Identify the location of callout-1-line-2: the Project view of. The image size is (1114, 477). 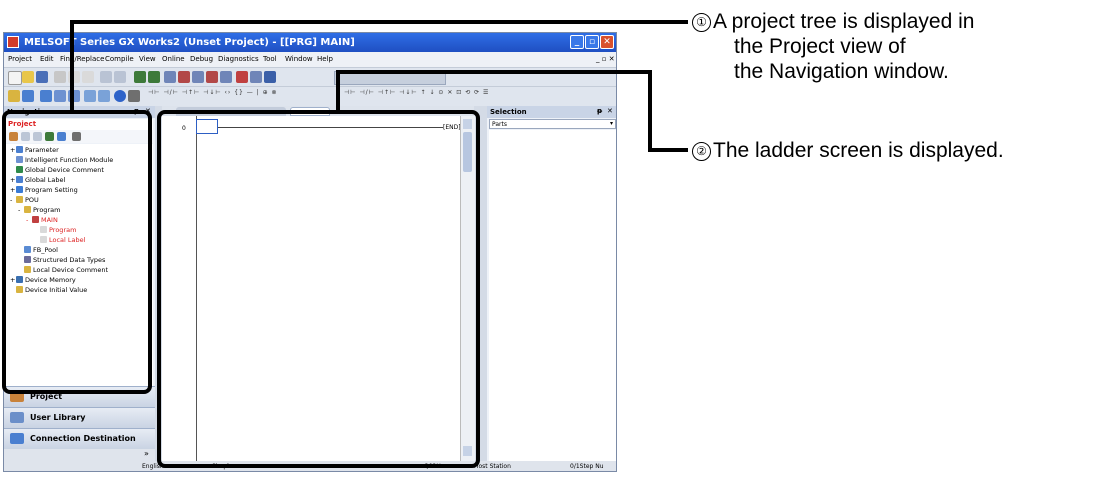
(820, 46).